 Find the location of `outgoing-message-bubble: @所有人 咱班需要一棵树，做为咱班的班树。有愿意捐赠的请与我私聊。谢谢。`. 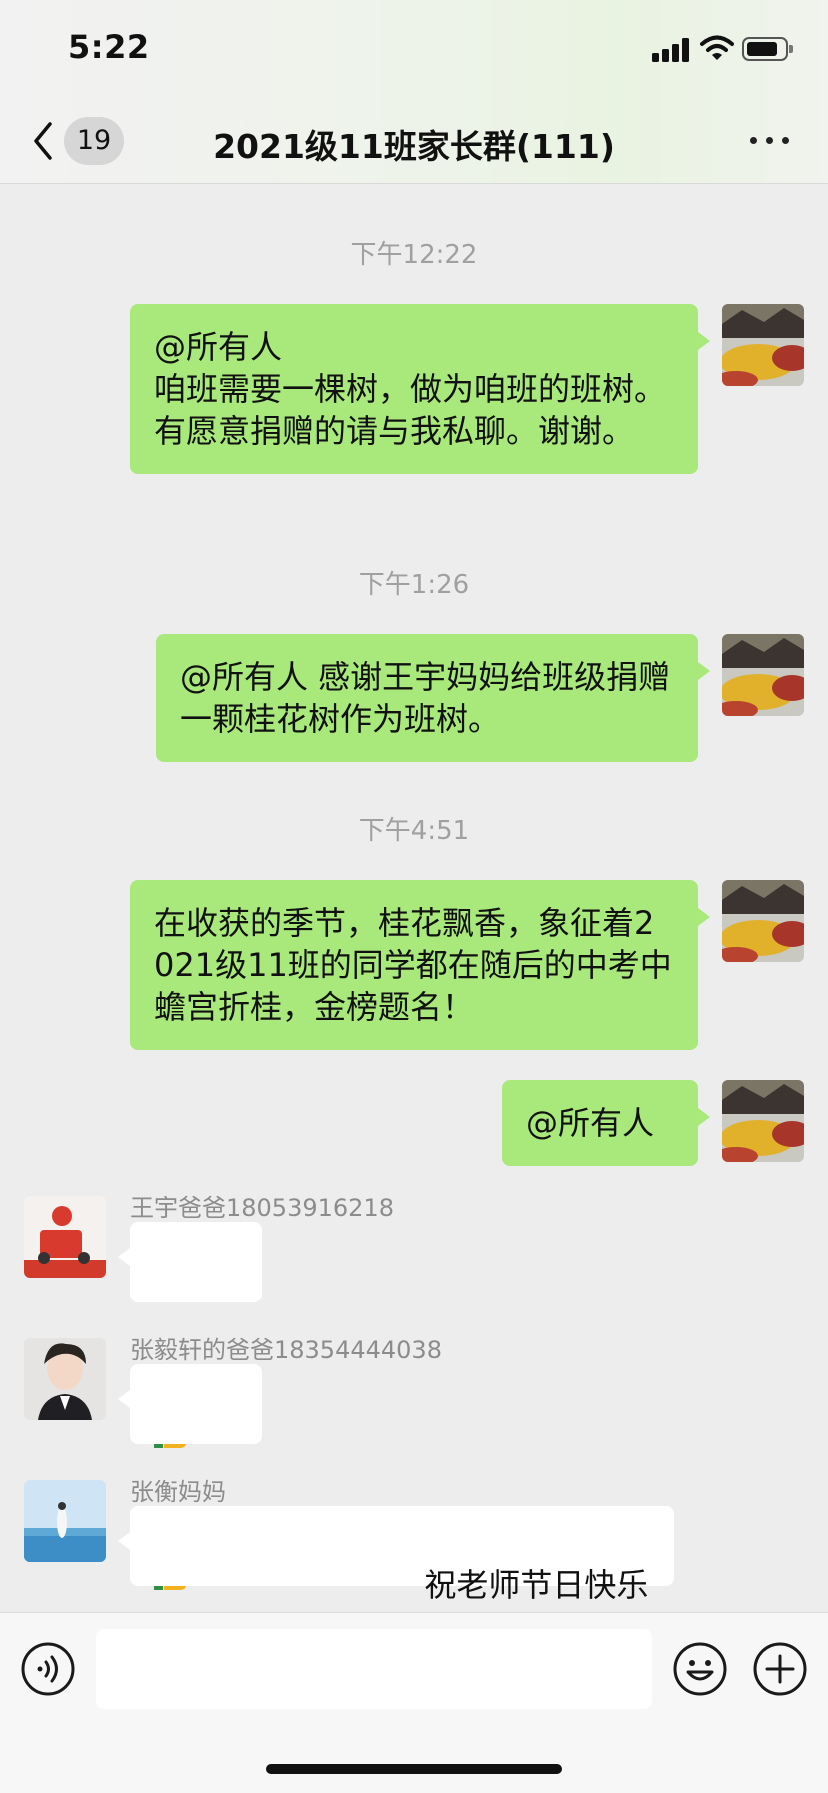

outgoing-message-bubble: @所有人 咱班需要一棵树，做为咱班的班树。有愿意捐赠的请与我私聊。谢谢。 is located at coordinates (420, 389).